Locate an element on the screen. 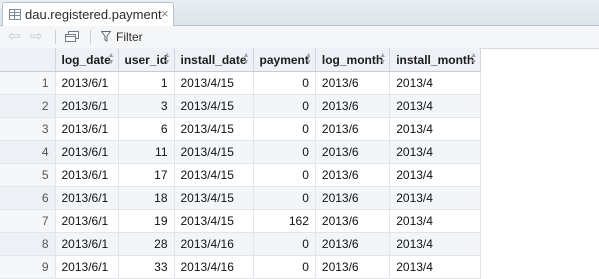  column-header-install-date: install_date ▲ ▼ is located at coordinates (214, 60).